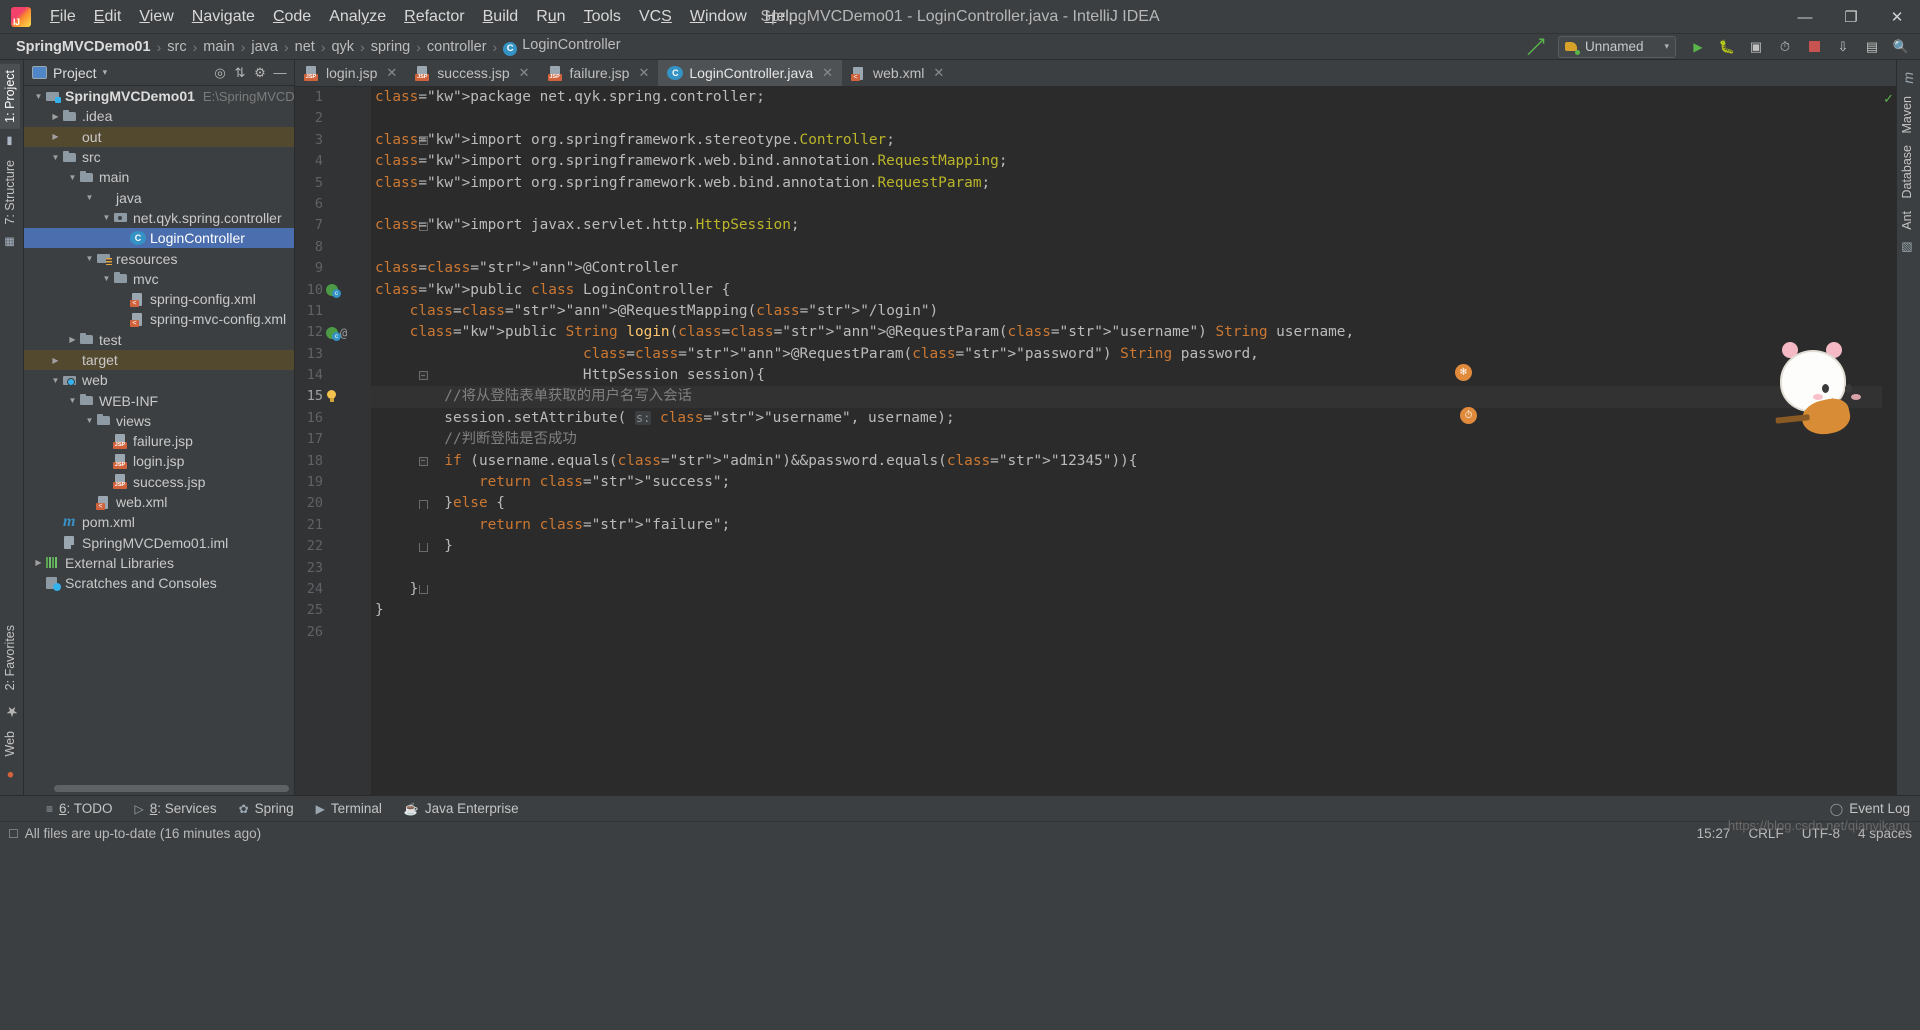 The height and width of the screenshot is (1030, 1920). I want to click on gutter-marker: @, so click(339, 332).